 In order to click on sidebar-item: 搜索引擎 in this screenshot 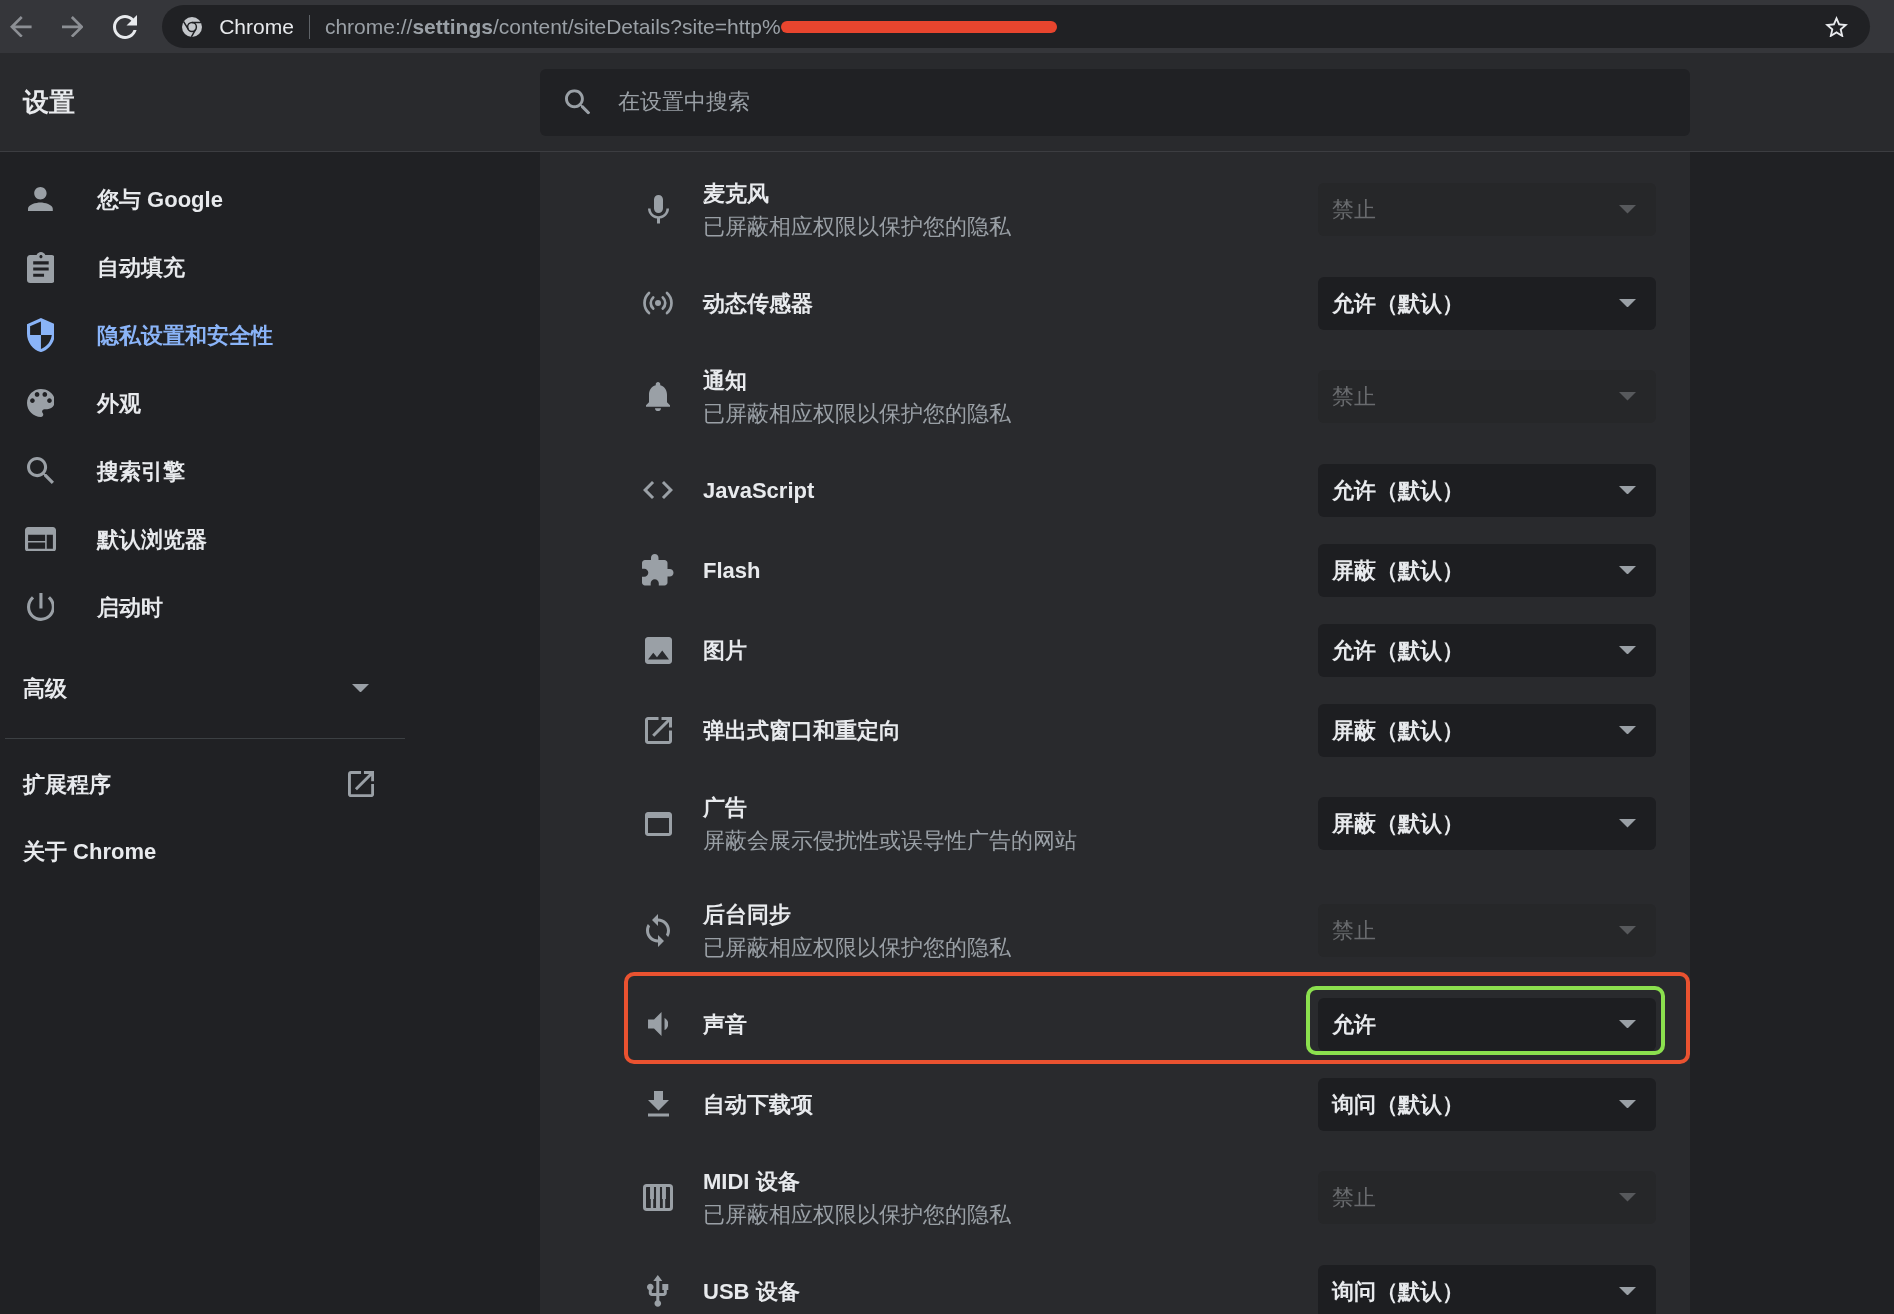, I will do `click(202, 471)`.